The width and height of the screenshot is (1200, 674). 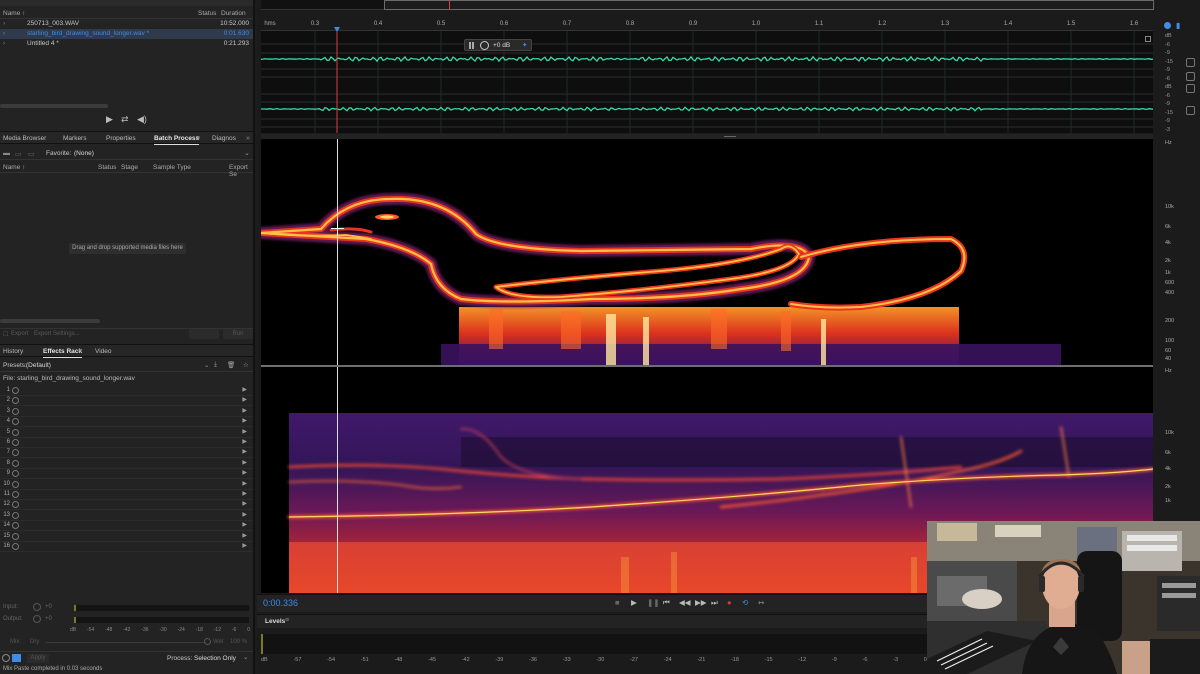 What do you see at coordinates (126, 505) in the screenshot?
I see `effect-slot: 12 ▶` at bounding box center [126, 505].